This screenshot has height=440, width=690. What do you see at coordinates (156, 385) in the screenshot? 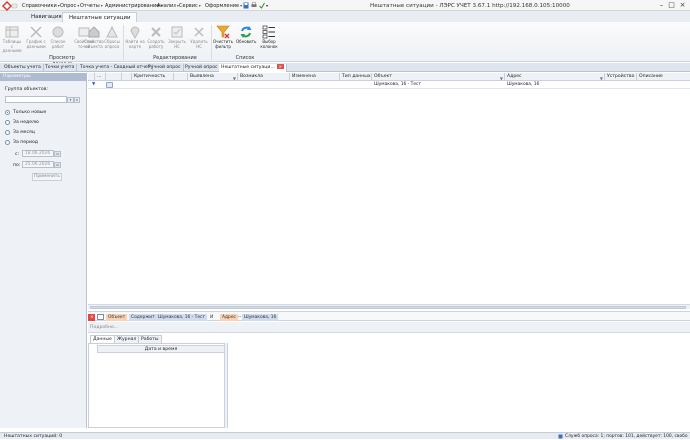
I see `details-grid: Дата и время` at bounding box center [156, 385].